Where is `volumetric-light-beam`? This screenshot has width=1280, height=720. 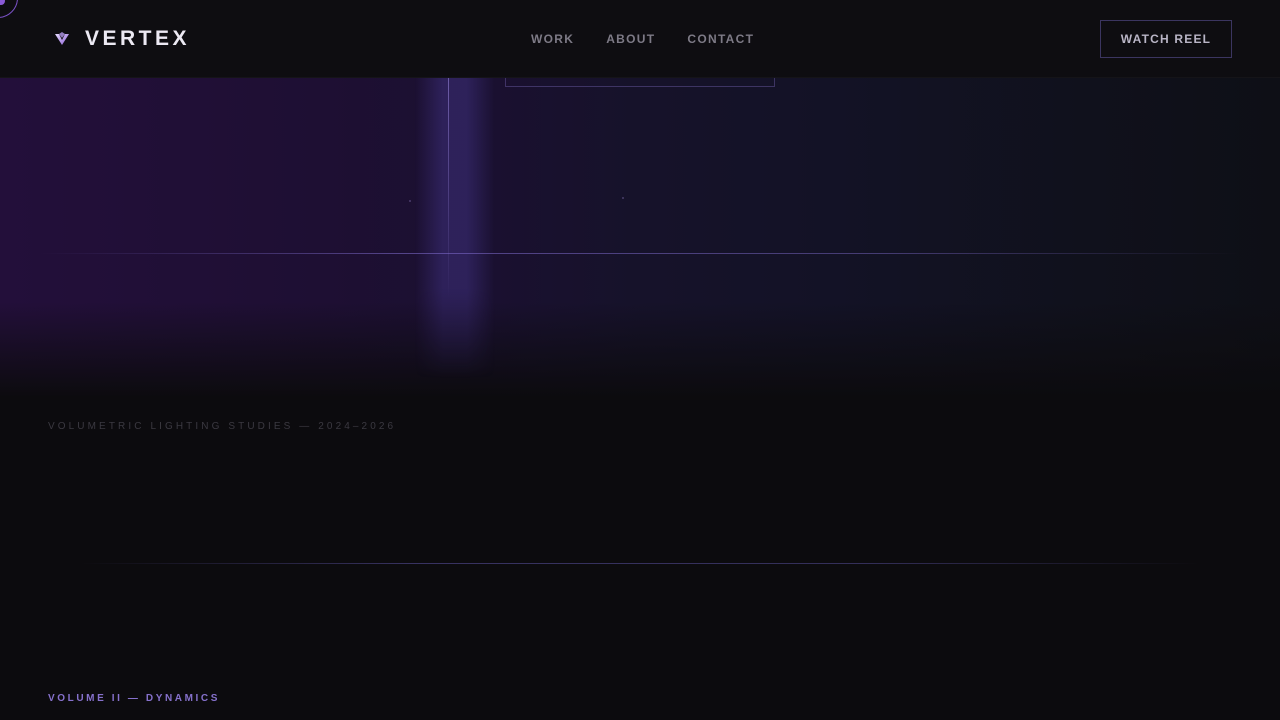
volumetric-light-beam is located at coordinates (455, 228).